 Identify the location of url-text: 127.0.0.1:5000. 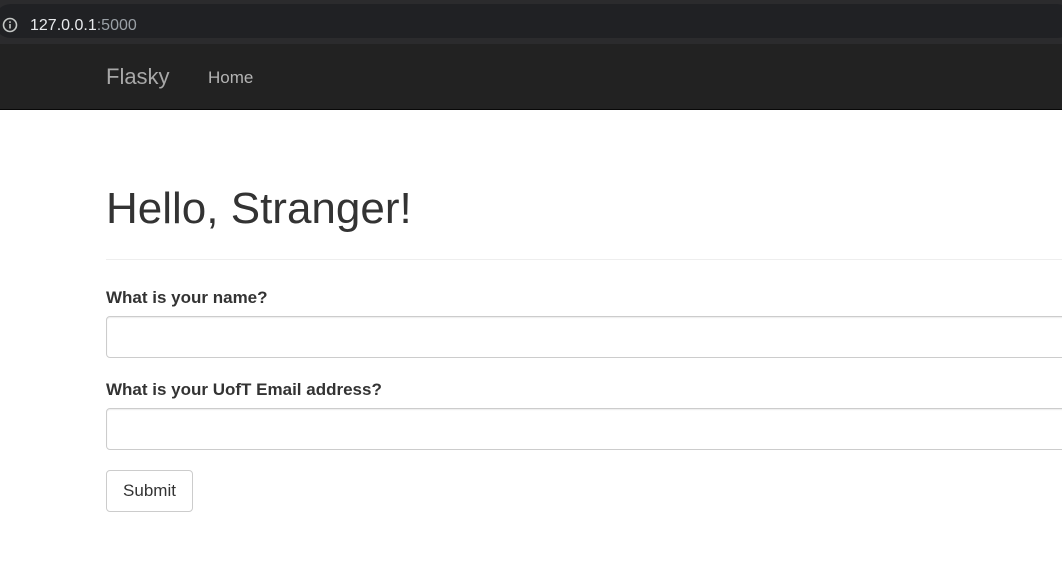
(83, 26).